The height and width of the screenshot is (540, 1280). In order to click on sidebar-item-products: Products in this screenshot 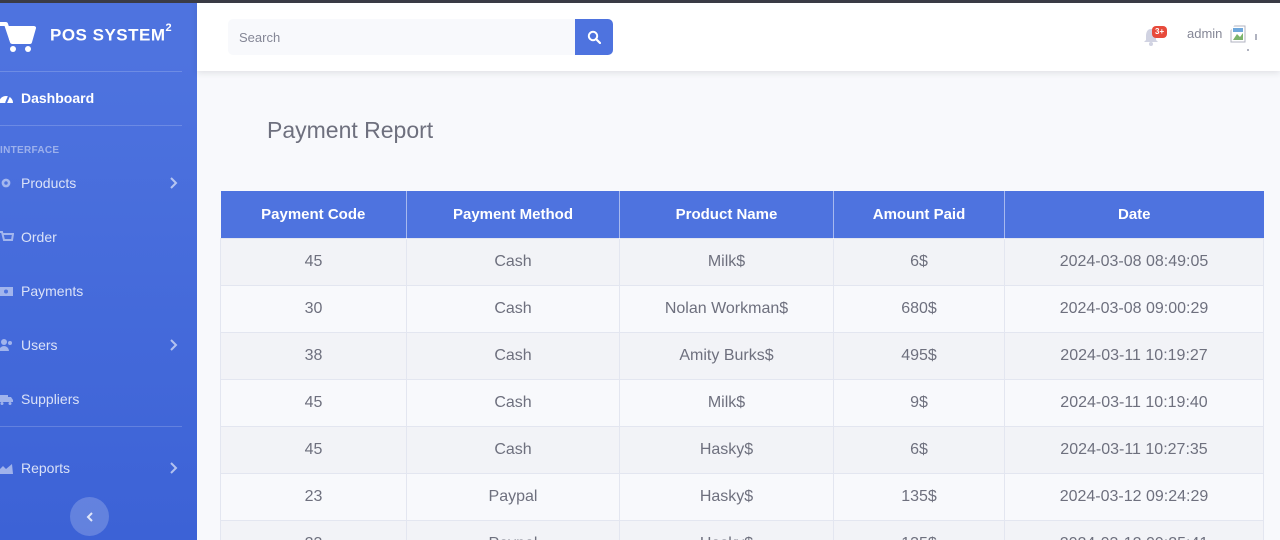, I will do `click(98, 183)`.